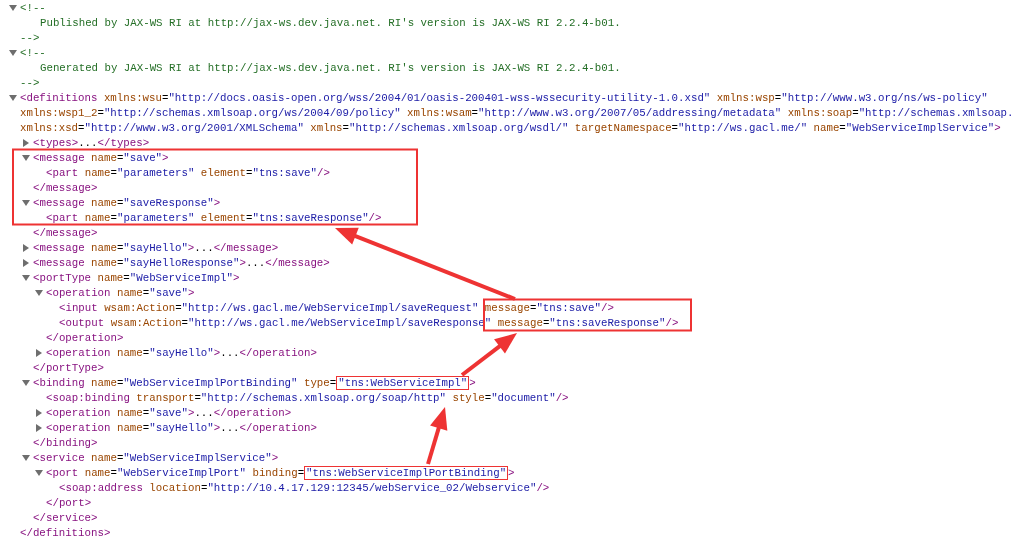 The height and width of the screenshot is (555, 1026). I want to click on xml-line: </portType>, so click(68, 367).